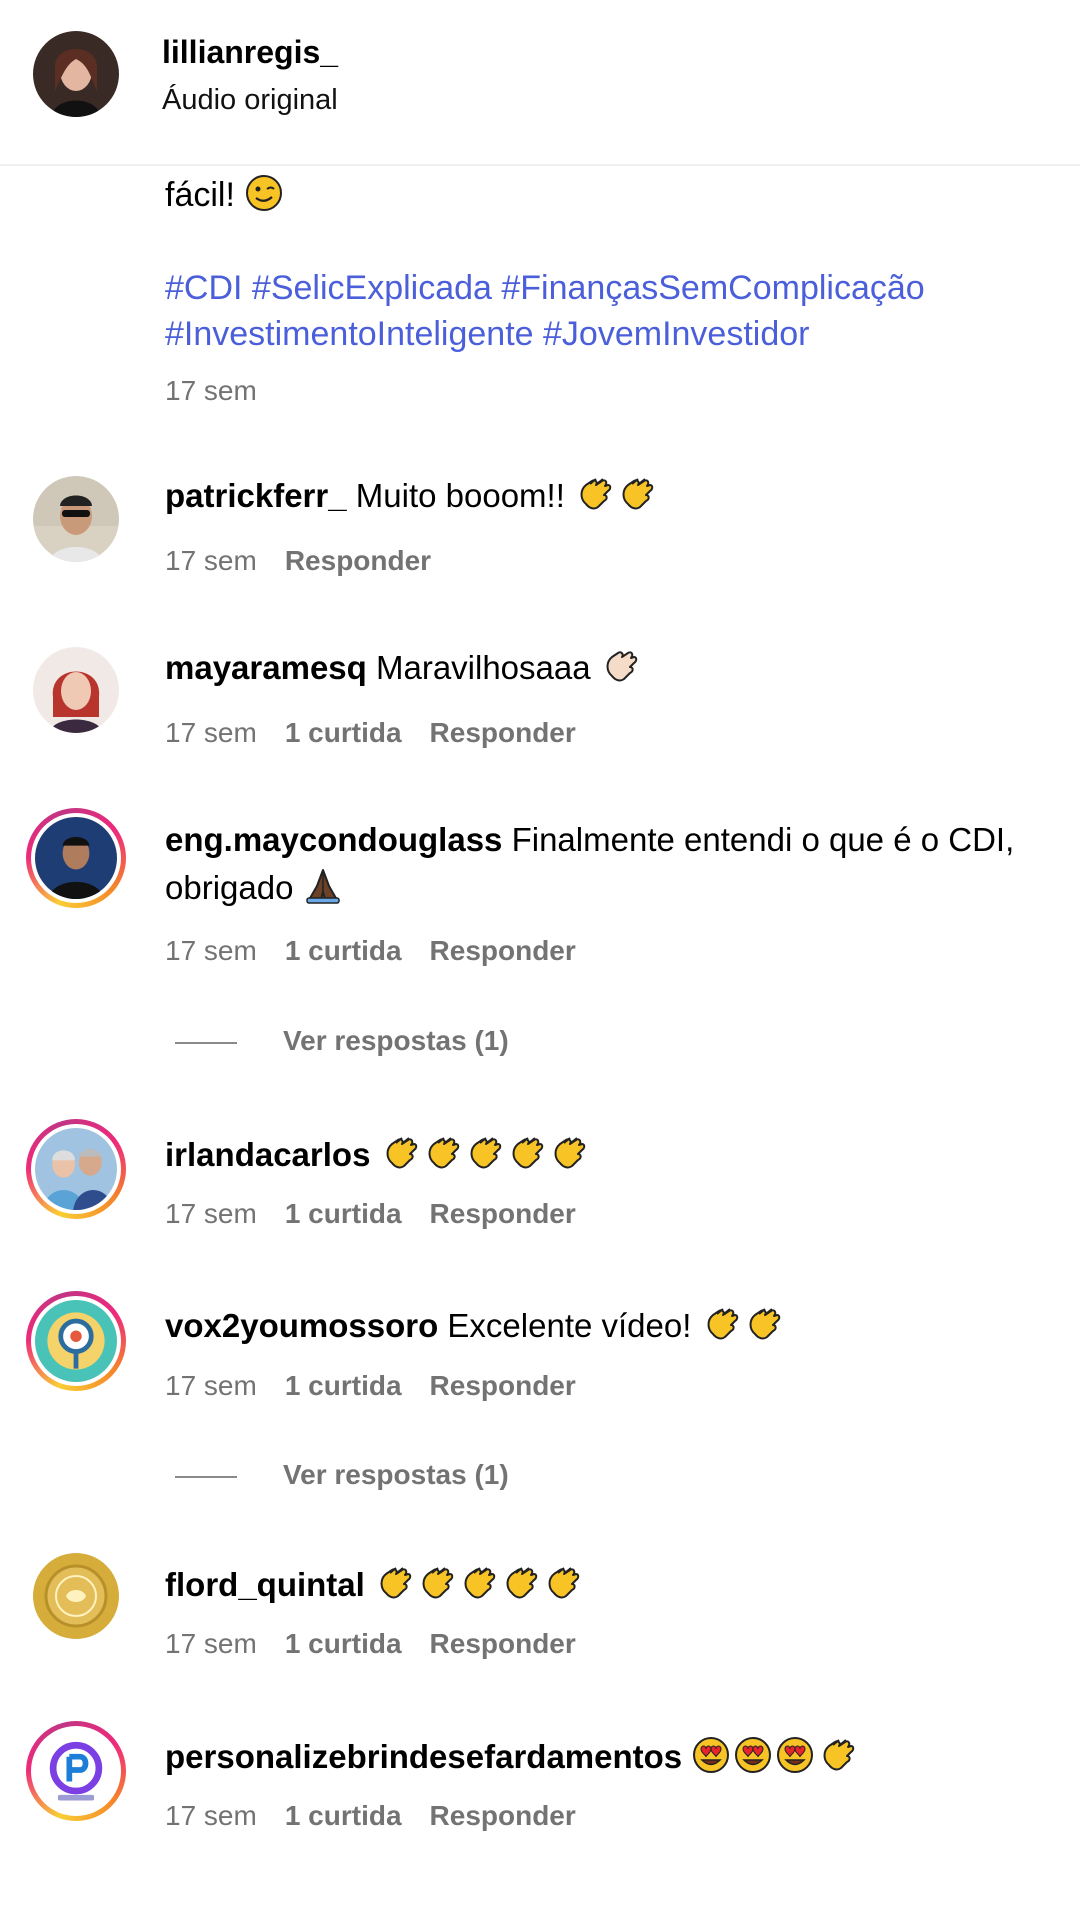 The width and height of the screenshot is (1080, 1920). I want to click on pray-emoji-icon, so click(323, 886).